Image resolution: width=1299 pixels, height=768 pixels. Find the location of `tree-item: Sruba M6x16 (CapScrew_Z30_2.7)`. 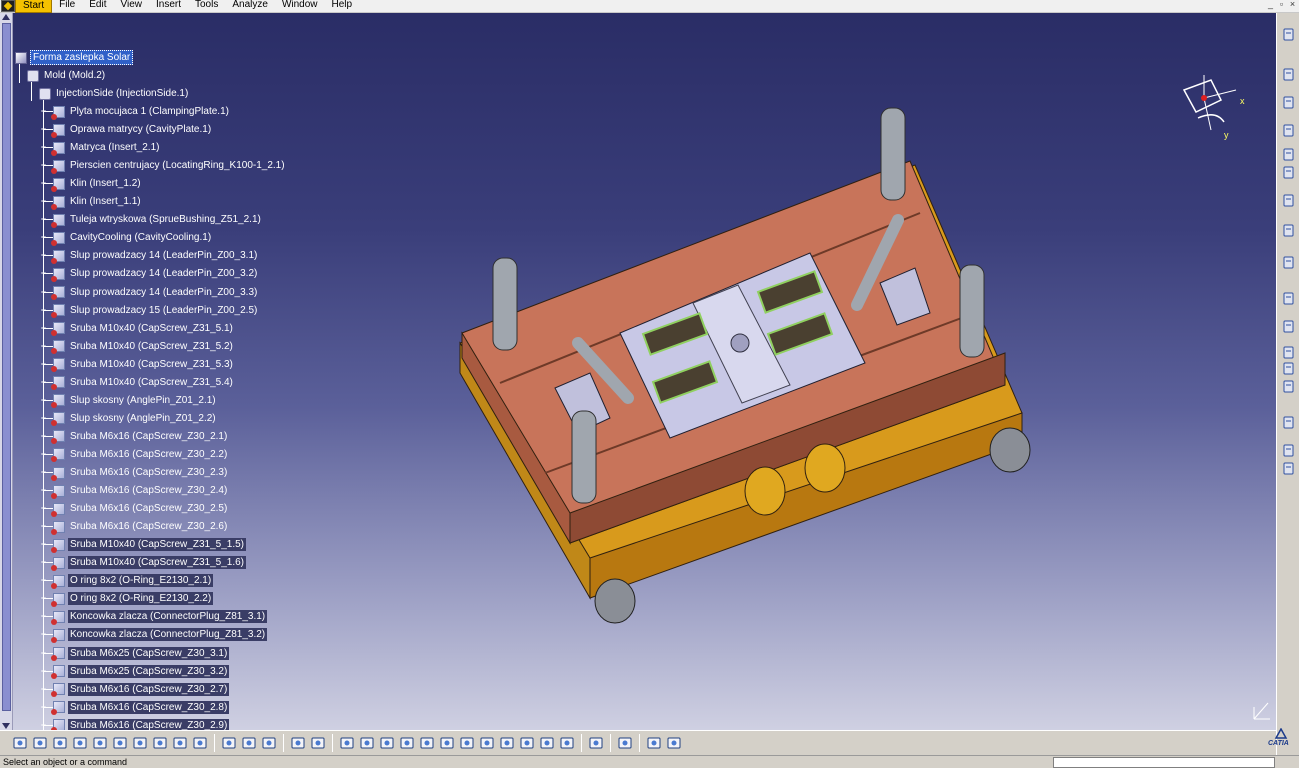

tree-item: Sruba M6x16 (CapScrew_Z30_2.7) is located at coordinates (140, 690).